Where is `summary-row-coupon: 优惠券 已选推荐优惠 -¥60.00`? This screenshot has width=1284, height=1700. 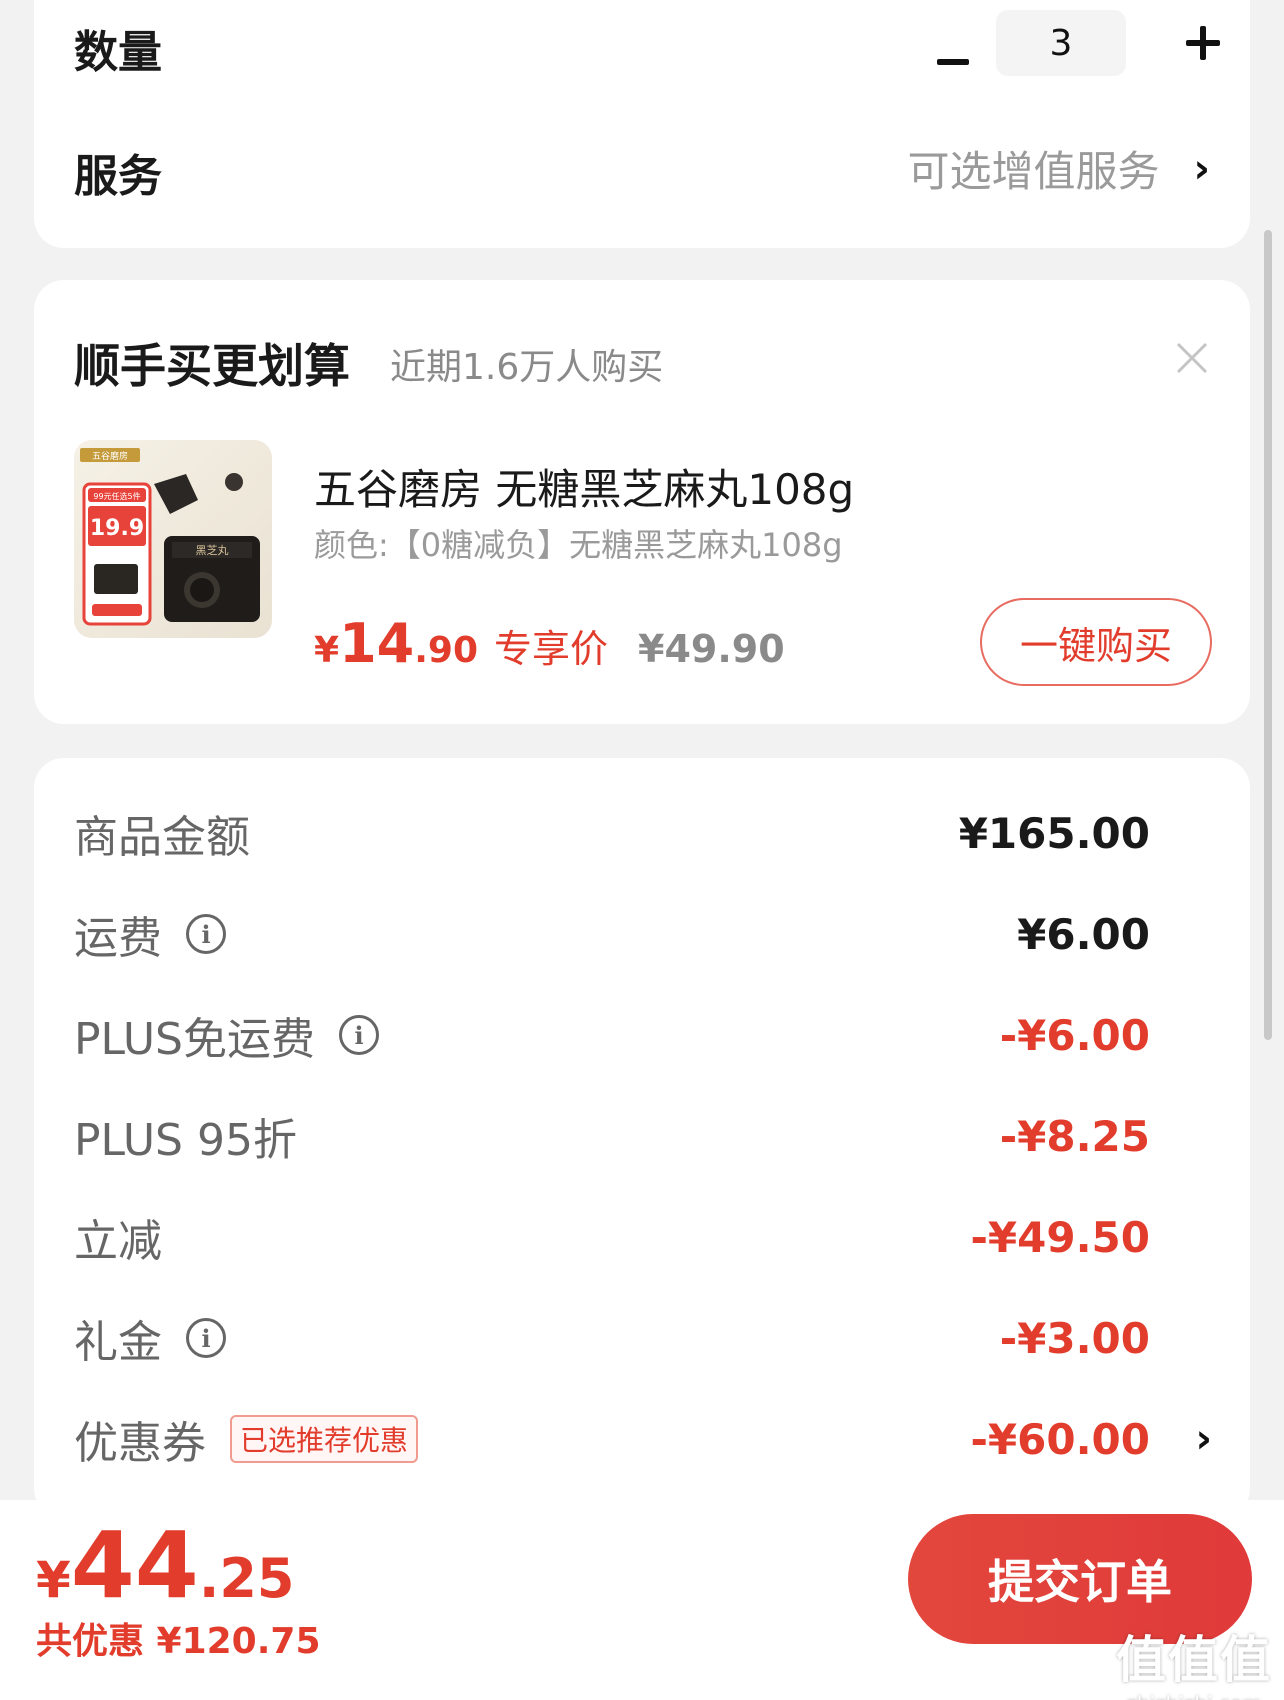 summary-row-coupon: 优惠券 已选推荐优惠 -¥60.00 is located at coordinates (612, 1439).